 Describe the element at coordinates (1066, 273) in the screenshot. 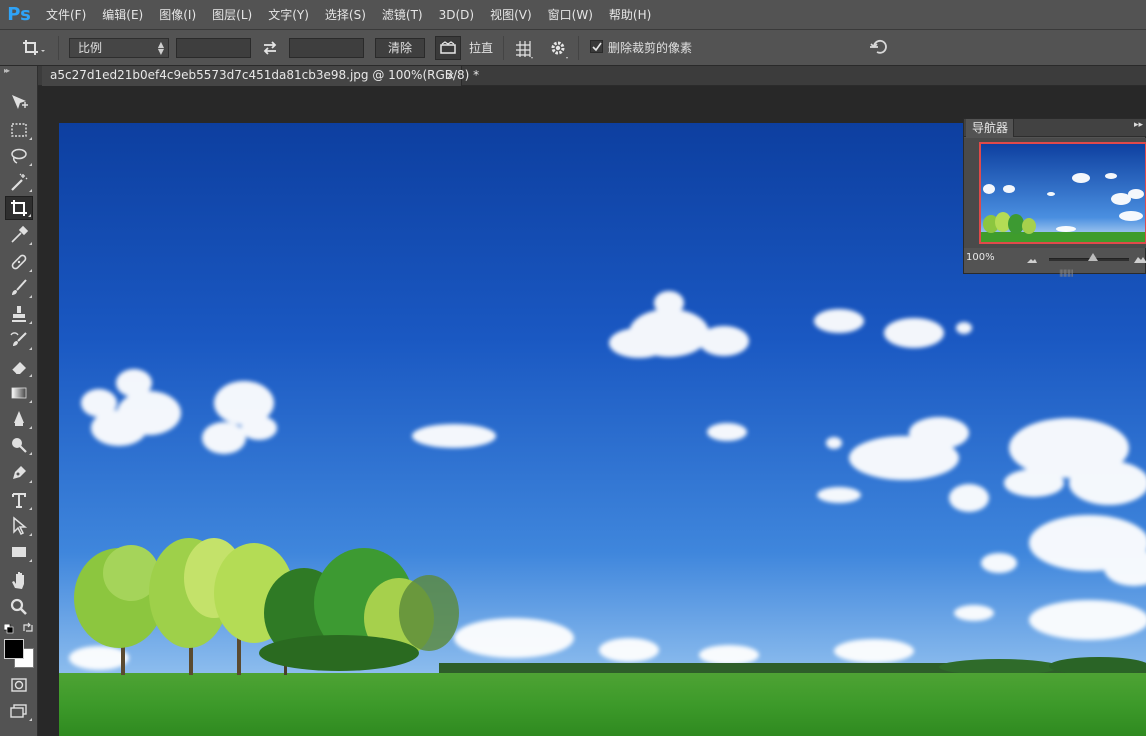

I see `panel-resize-grip: ||||||||||` at that location.